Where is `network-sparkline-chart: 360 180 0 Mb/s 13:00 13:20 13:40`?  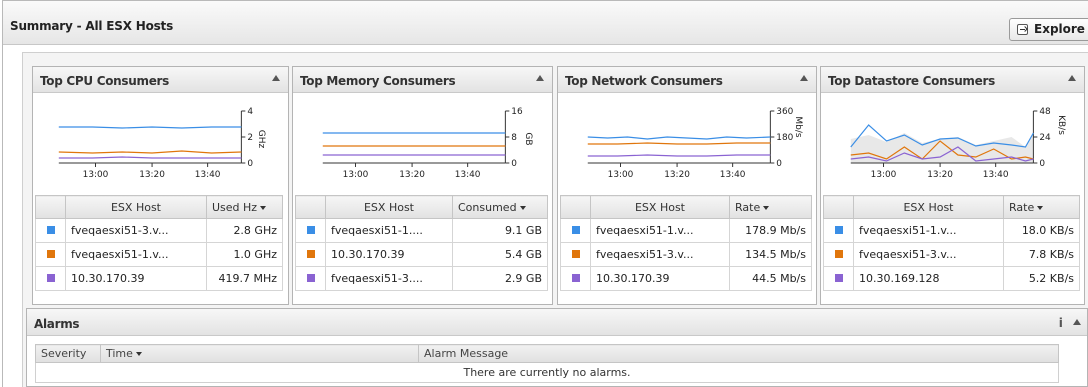 network-sparkline-chart: 360 180 0 Mb/s 13:00 13:20 13:40 is located at coordinates (687, 142).